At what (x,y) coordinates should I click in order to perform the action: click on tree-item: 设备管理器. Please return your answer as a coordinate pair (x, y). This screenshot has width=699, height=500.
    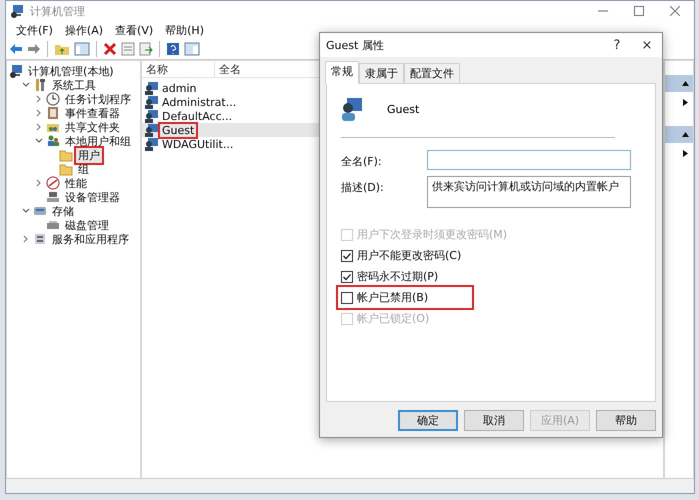
    Looking at the image, I should click on (92, 197).